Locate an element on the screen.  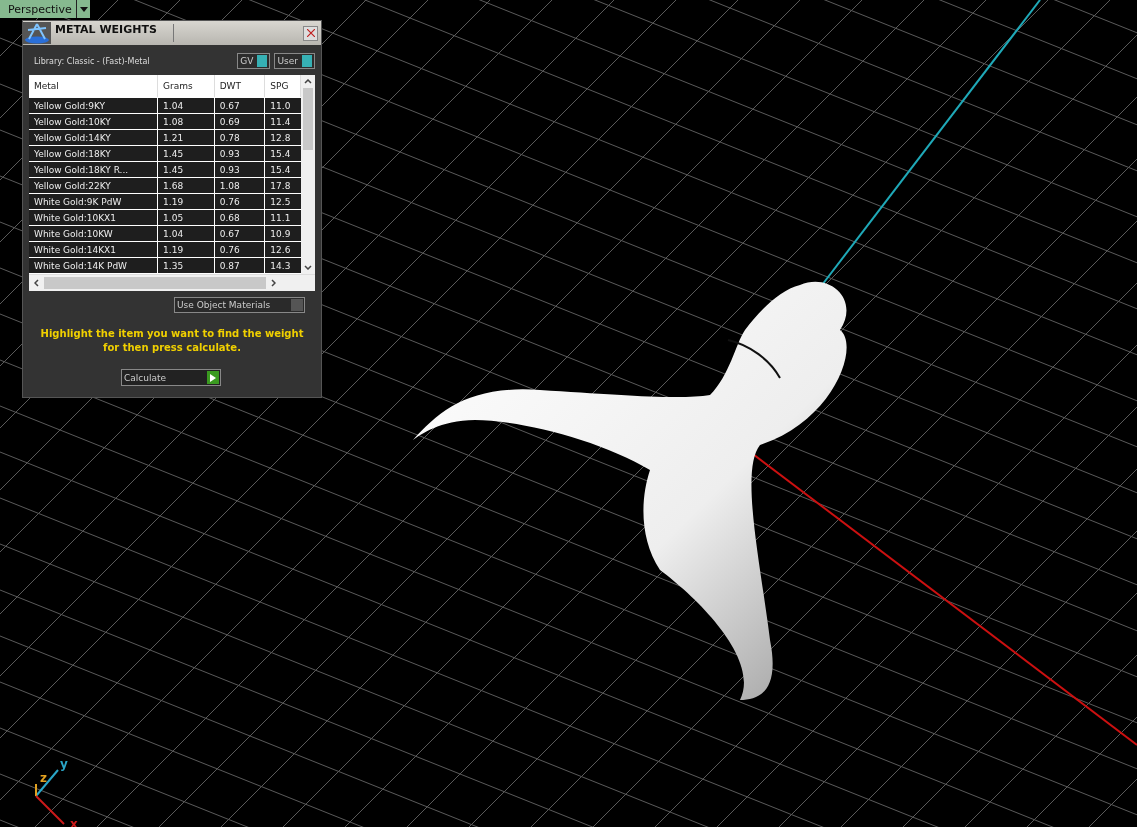
table-cell-text: 10.9 is located at coordinates (280, 234).